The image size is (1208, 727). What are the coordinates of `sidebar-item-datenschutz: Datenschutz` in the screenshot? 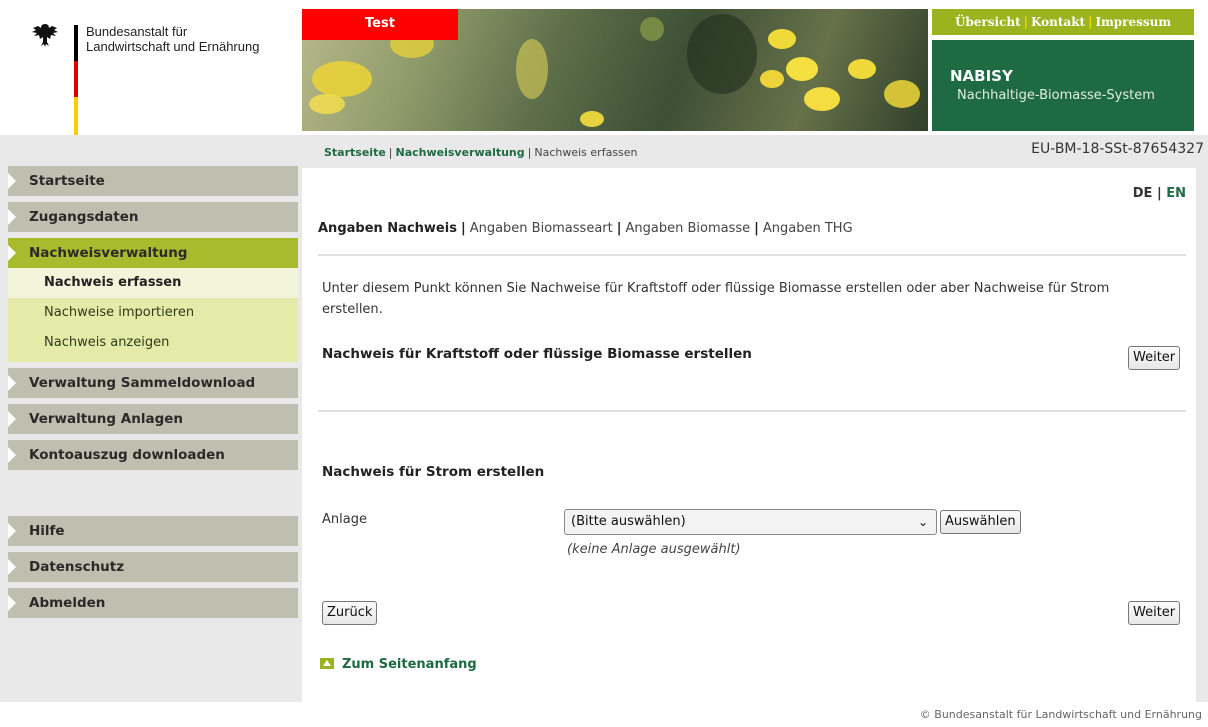 It's located at (153, 567).